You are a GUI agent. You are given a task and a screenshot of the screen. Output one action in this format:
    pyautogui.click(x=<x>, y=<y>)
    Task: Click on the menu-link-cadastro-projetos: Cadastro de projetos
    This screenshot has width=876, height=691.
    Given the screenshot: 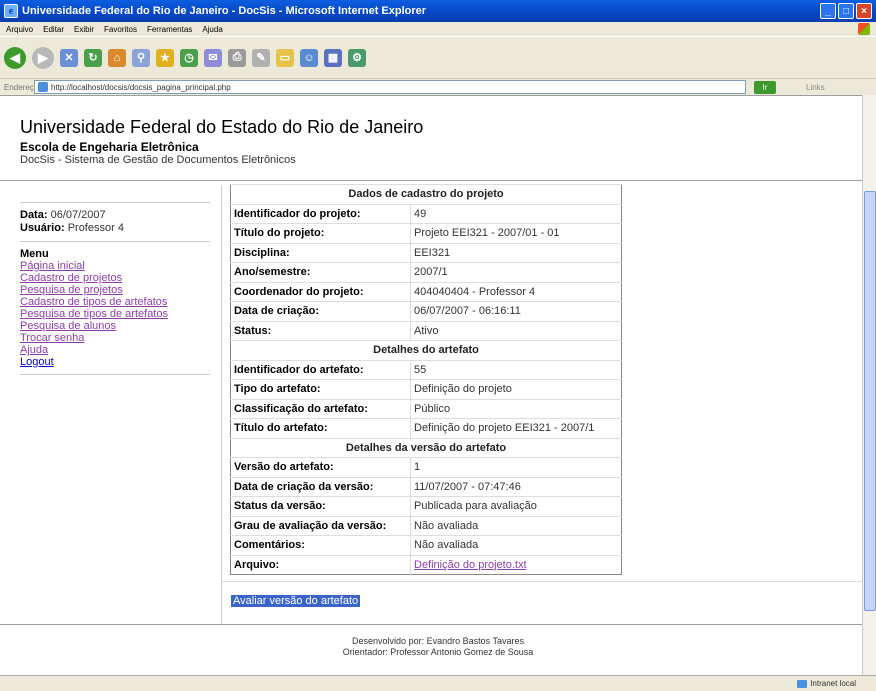 What is the action you would take?
    pyautogui.click(x=115, y=278)
    